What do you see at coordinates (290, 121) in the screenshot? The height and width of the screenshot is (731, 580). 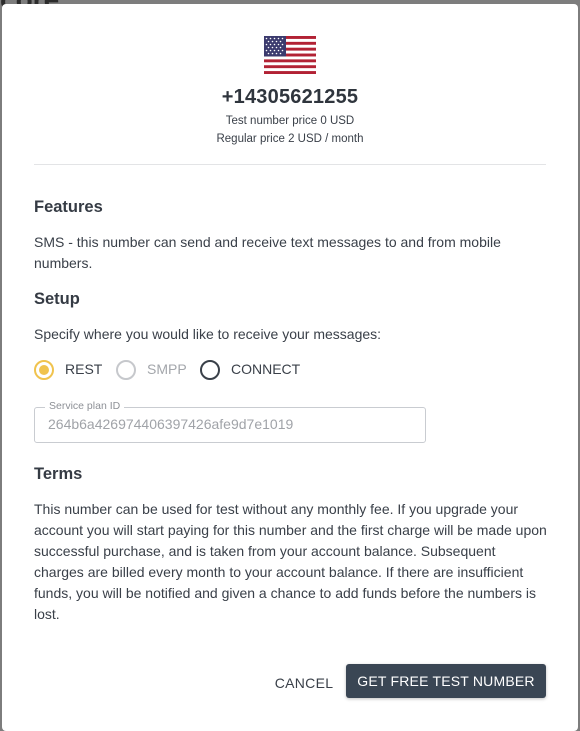 I see `test-price: Test number price 0 USD` at bounding box center [290, 121].